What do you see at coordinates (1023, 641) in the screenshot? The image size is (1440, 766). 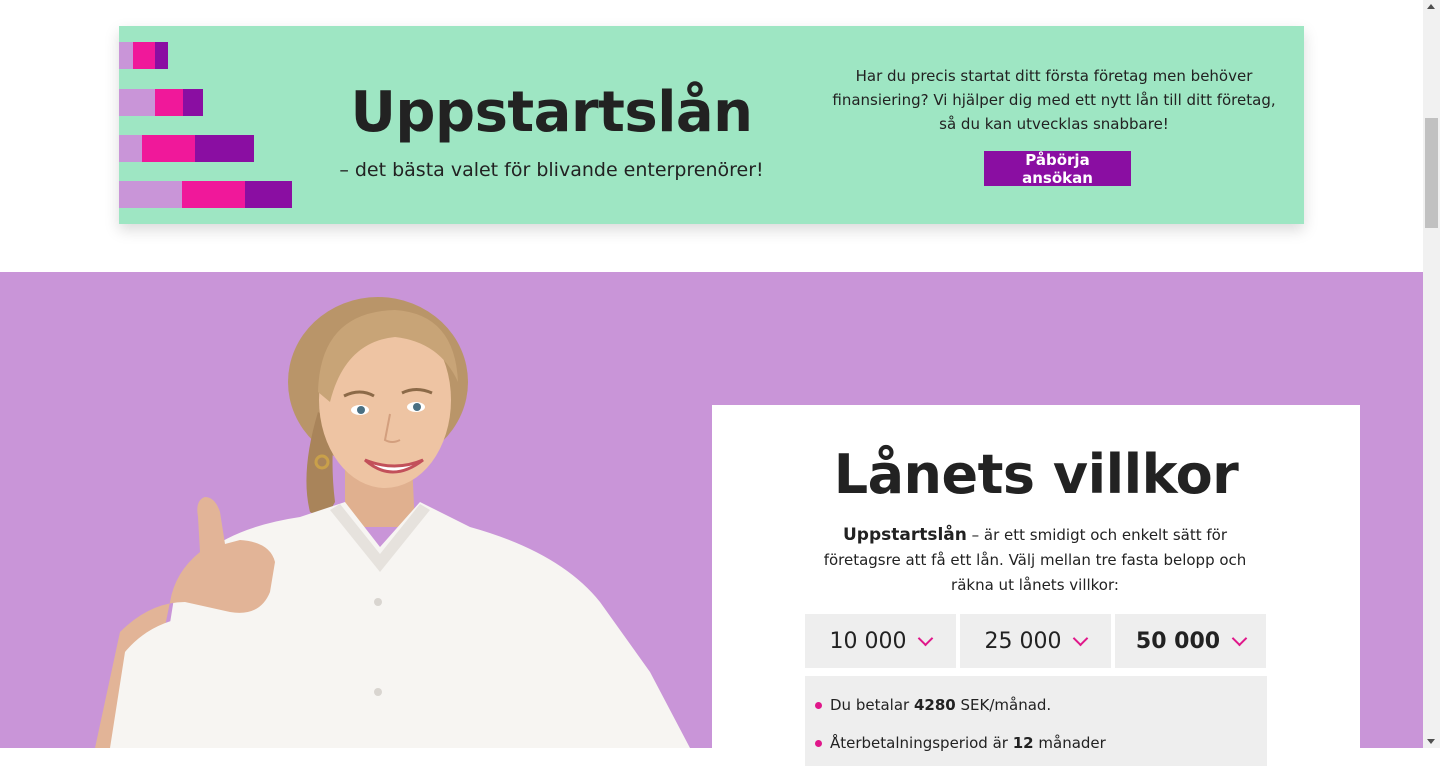 I see `amount-label: 25 000` at bounding box center [1023, 641].